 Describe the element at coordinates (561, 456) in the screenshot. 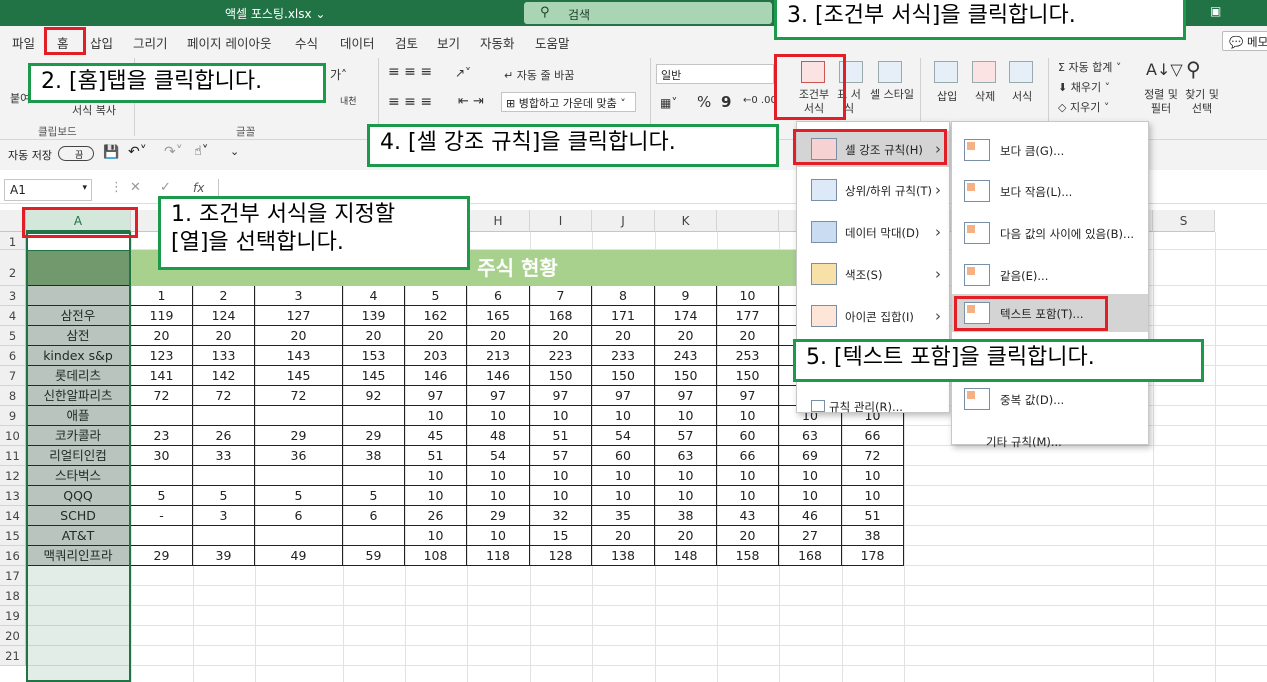

I see `stock-value-cell: 57` at that location.